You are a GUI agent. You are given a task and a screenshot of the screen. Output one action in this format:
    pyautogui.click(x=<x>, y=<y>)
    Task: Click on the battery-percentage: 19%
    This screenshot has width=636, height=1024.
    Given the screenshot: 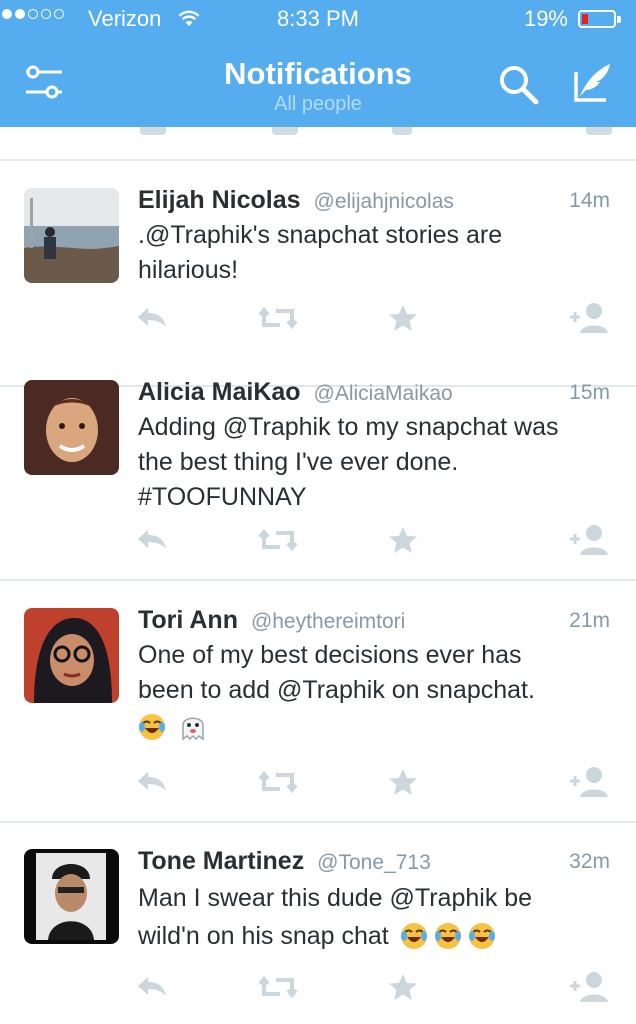 What is the action you would take?
    pyautogui.click(x=545, y=18)
    